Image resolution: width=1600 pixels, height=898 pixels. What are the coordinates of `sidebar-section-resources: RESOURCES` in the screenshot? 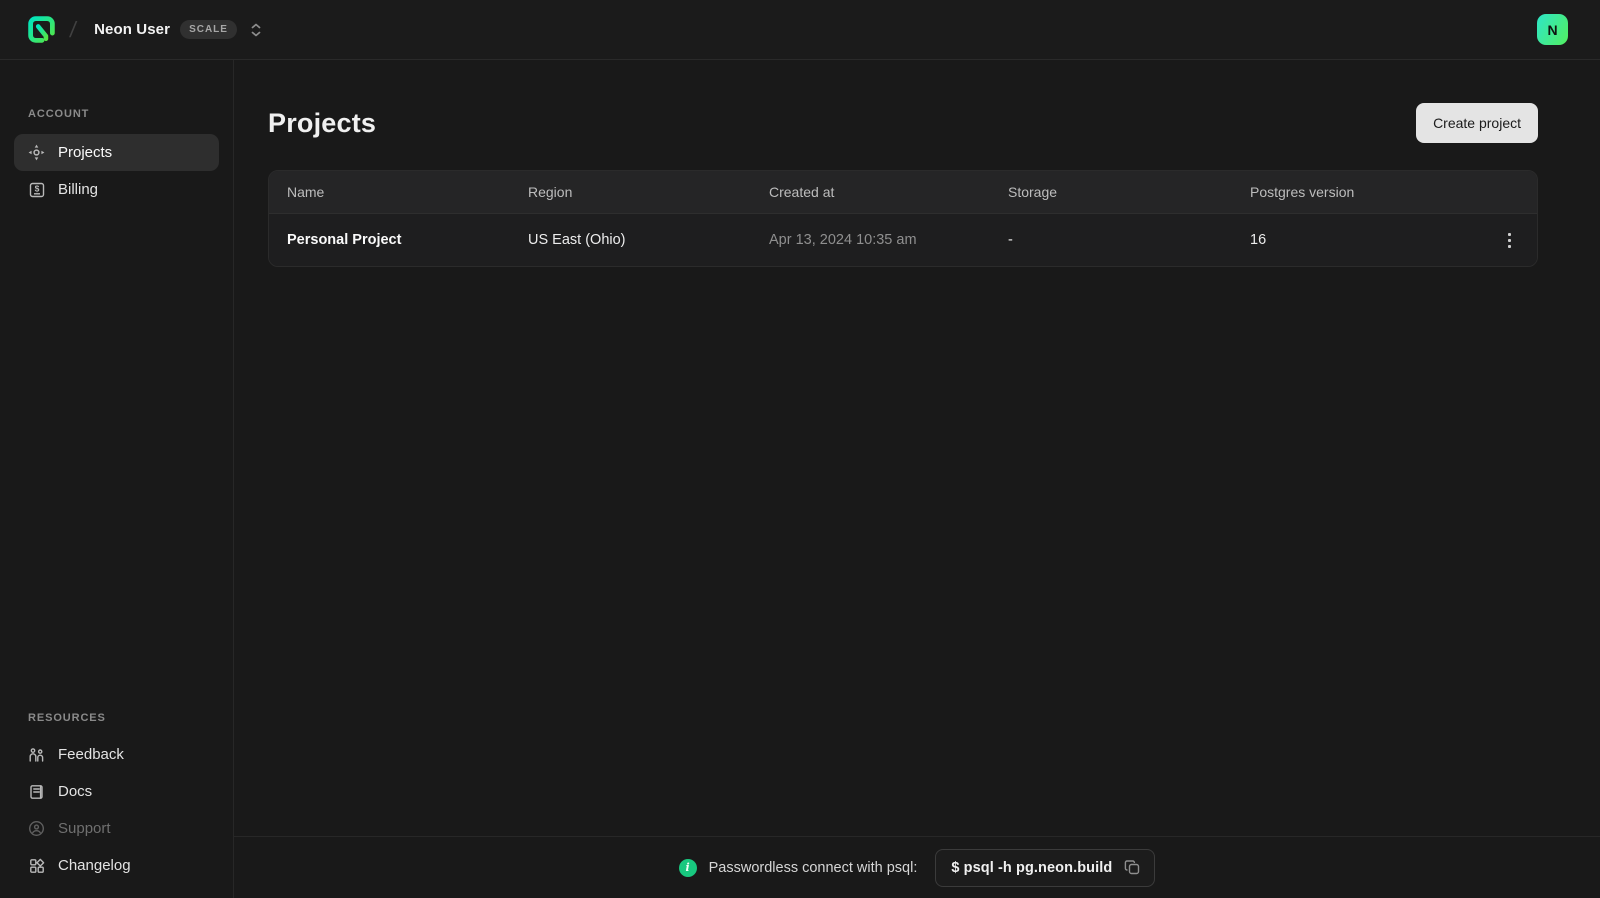 It's located at (67, 718).